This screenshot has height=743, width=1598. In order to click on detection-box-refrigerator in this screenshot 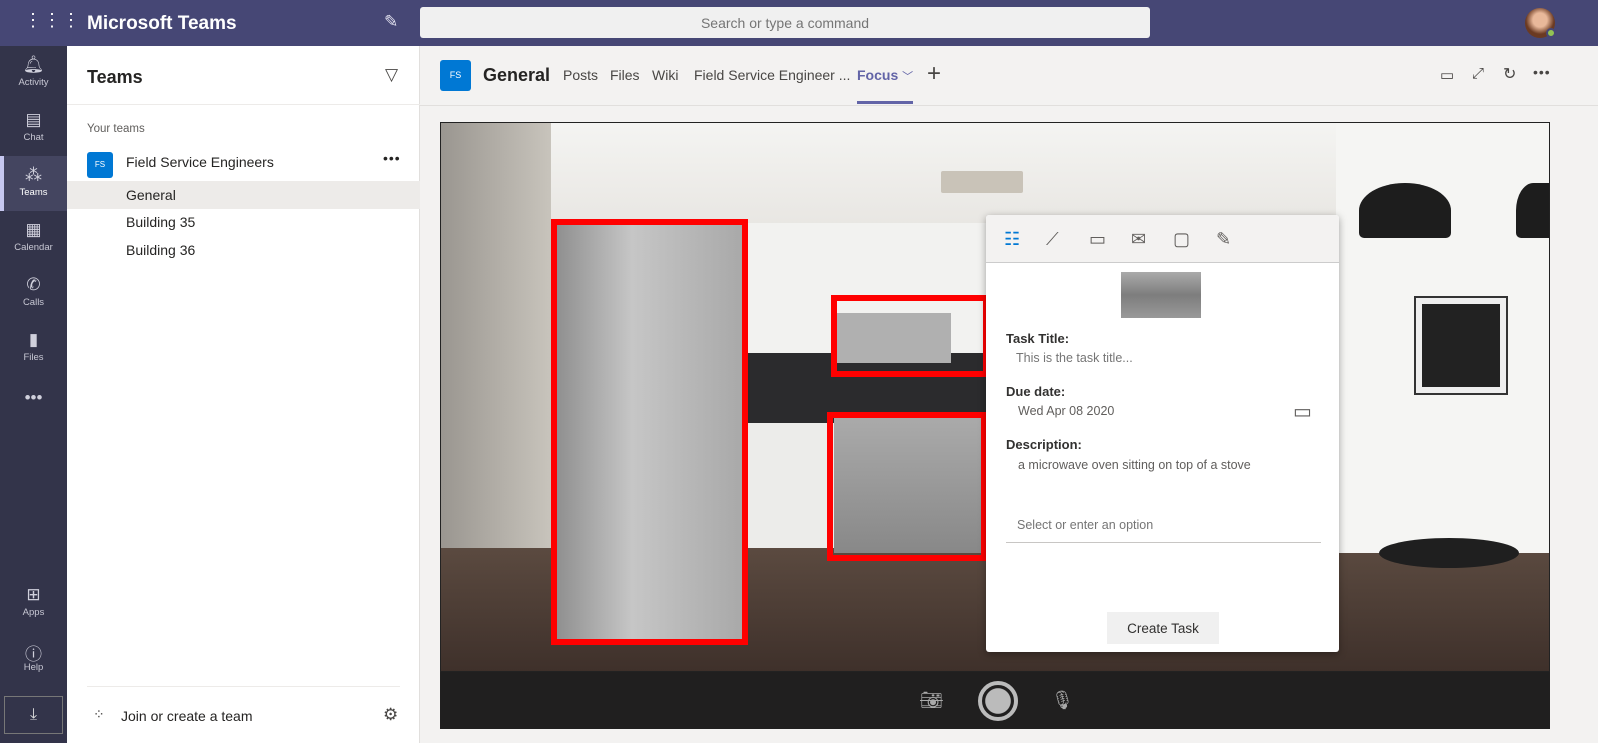, I will do `click(649, 432)`.